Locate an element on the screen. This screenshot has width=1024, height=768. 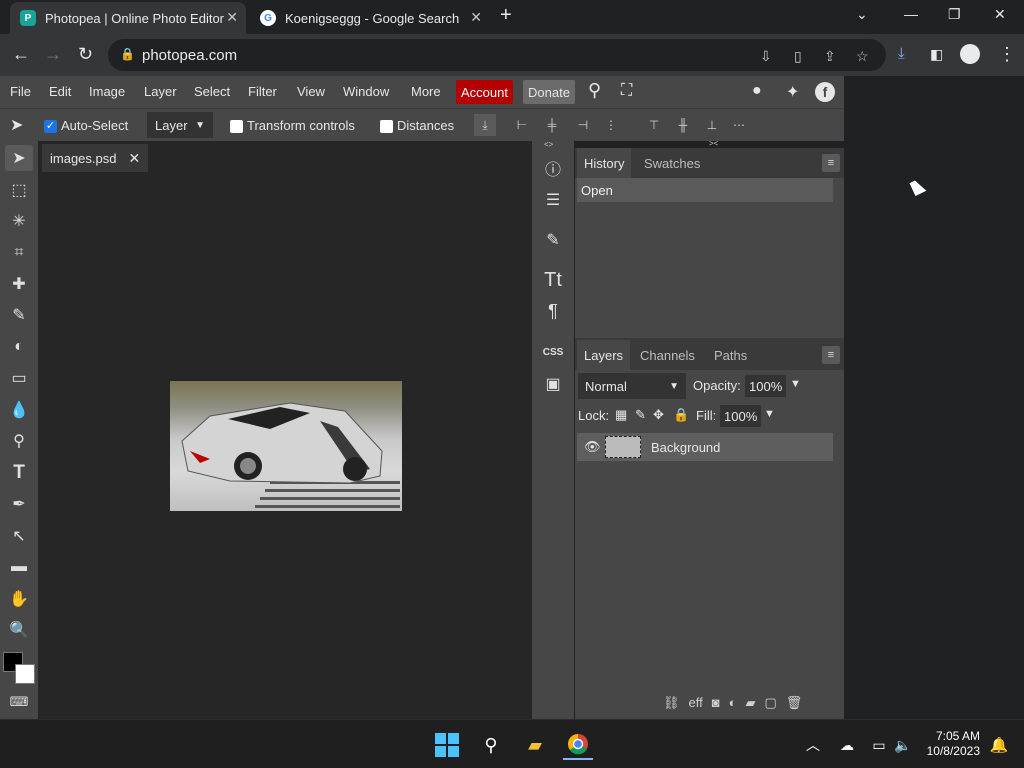
tab-swatches: Swatches is located at coordinates (672, 163).